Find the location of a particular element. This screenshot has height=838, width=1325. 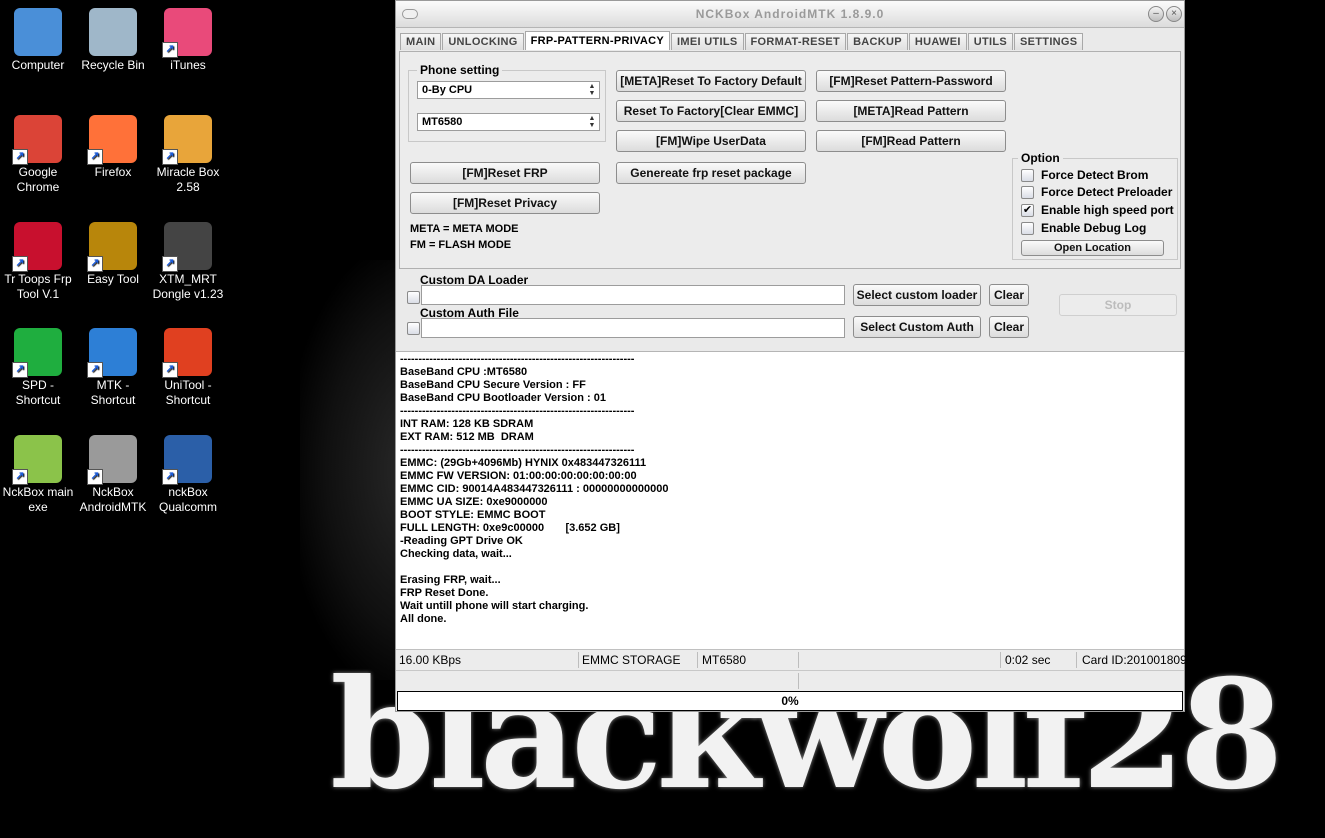

window-title: NCKBox AndroidMTK 1.8.9.0 is located at coordinates (790, 14).